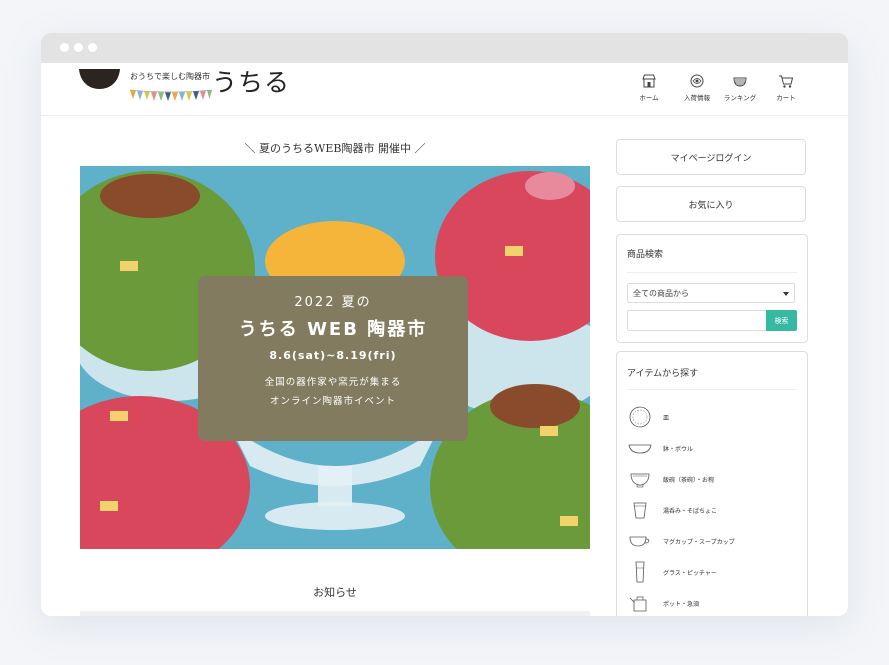 This screenshot has width=889, height=665. I want to click on nav-home: ホーム, so click(649, 87).